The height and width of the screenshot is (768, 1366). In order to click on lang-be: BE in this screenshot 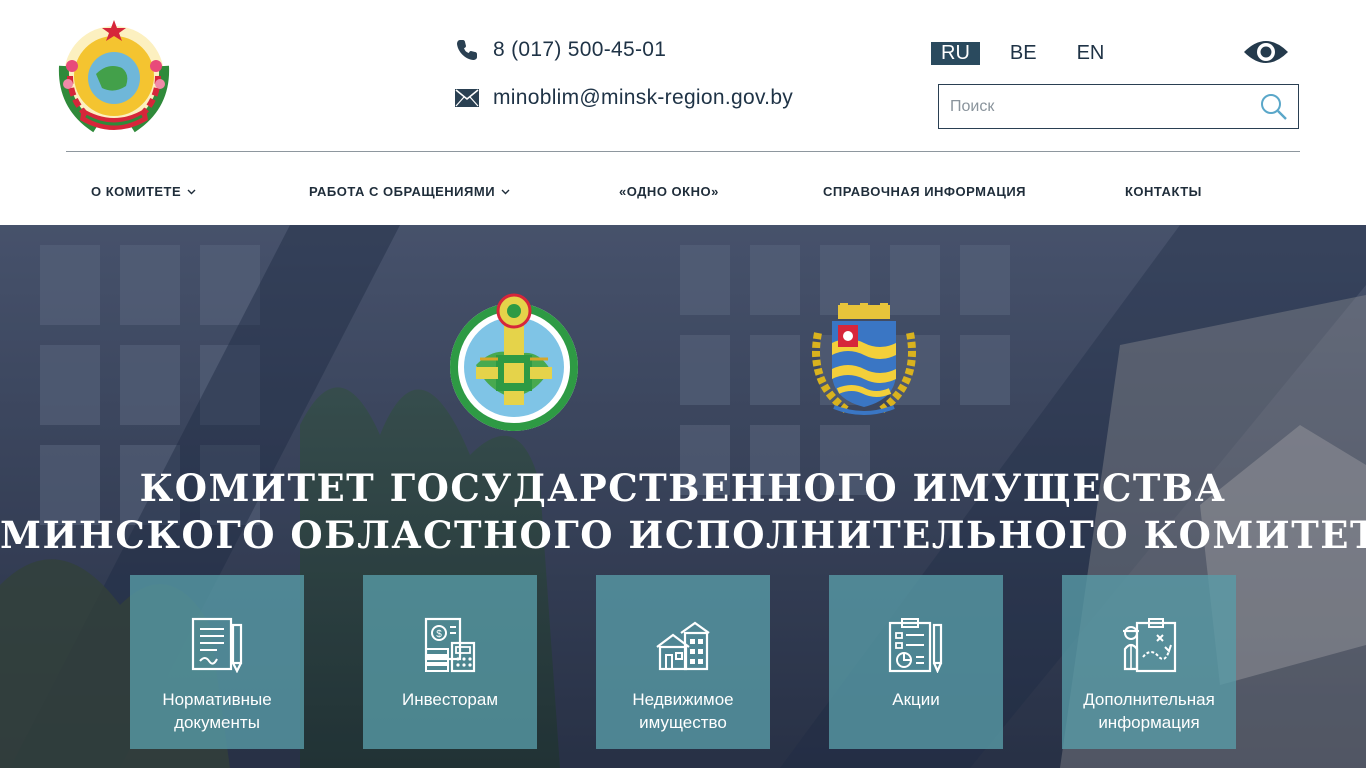, I will do `click(1023, 53)`.